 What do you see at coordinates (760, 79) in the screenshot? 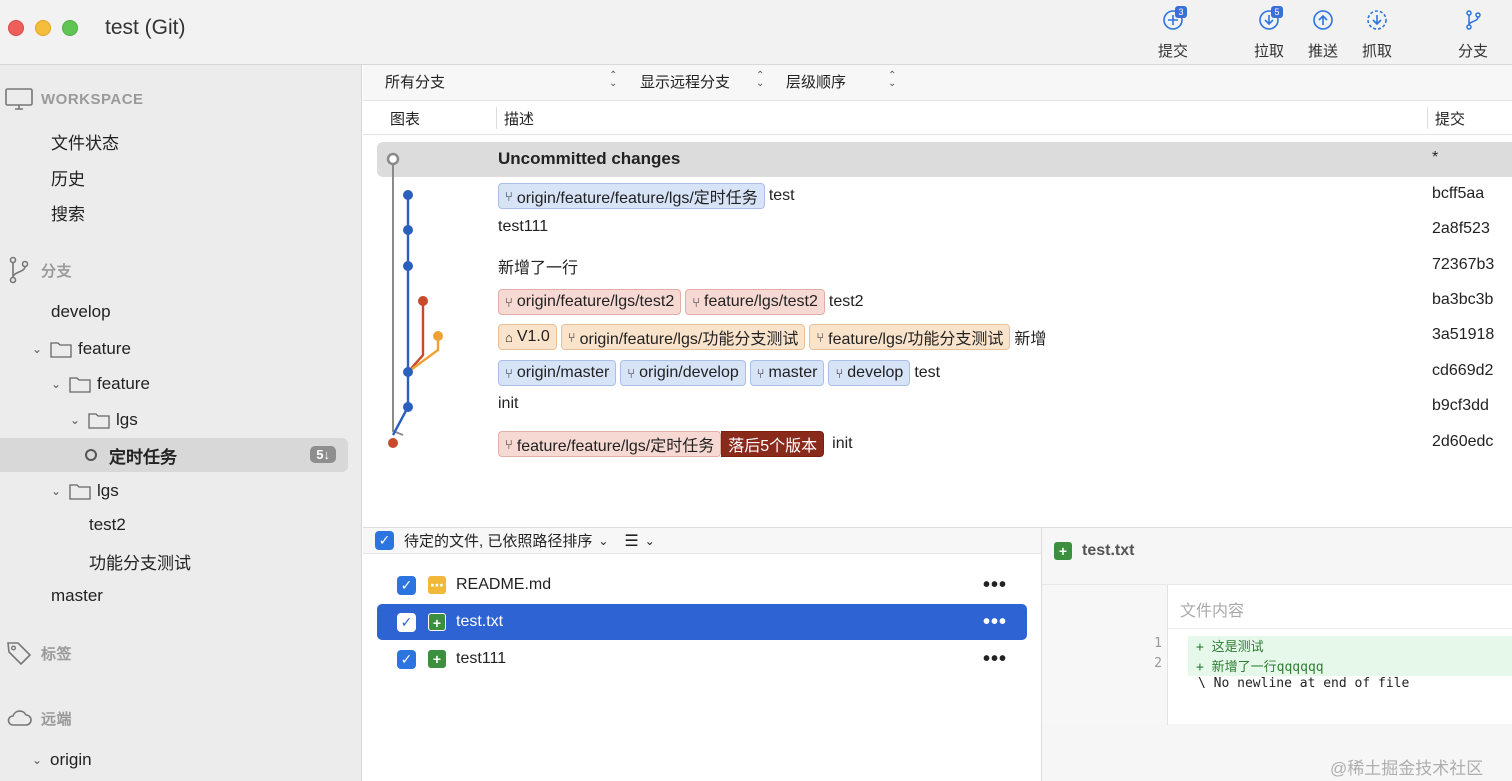
I see `updown-chevron-icon: ⌃ ⌄` at bounding box center [760, 79].